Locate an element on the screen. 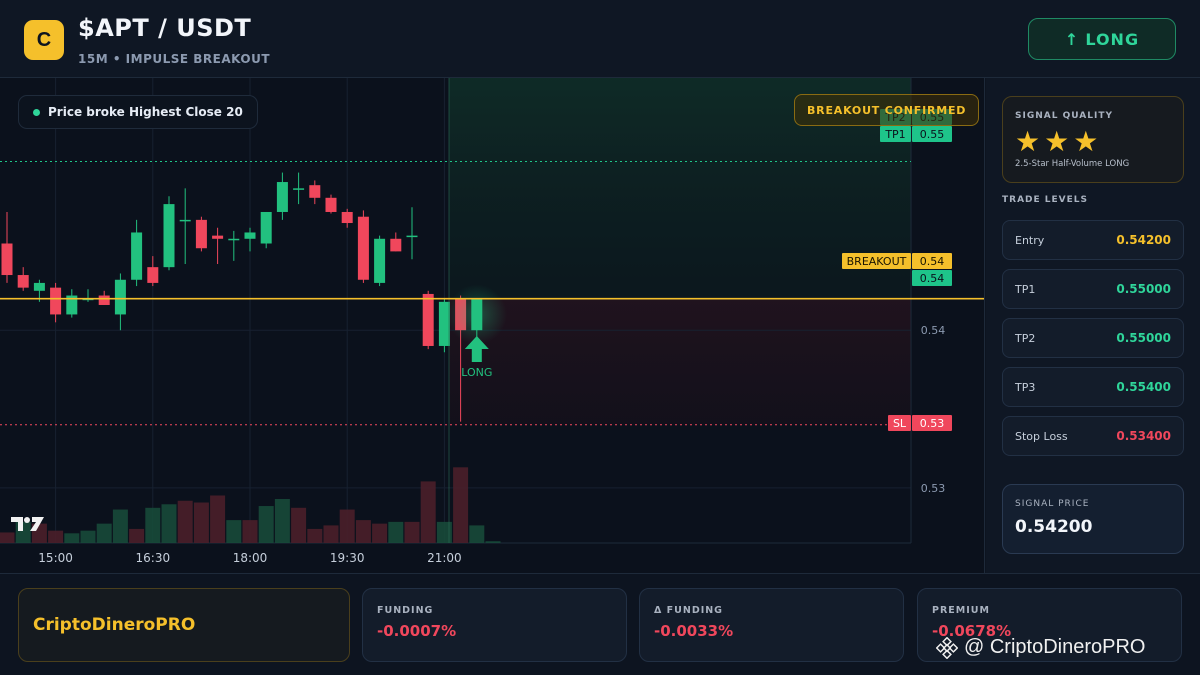 The image size is (1200, 675). price-axis-label: 0.54 is located at coordinates (933, 330).